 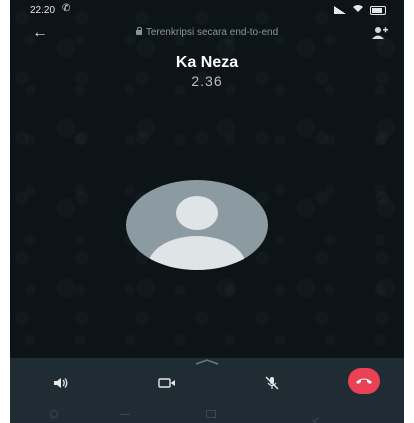 I want to click on circle-icon, so click(x=54, y=414).